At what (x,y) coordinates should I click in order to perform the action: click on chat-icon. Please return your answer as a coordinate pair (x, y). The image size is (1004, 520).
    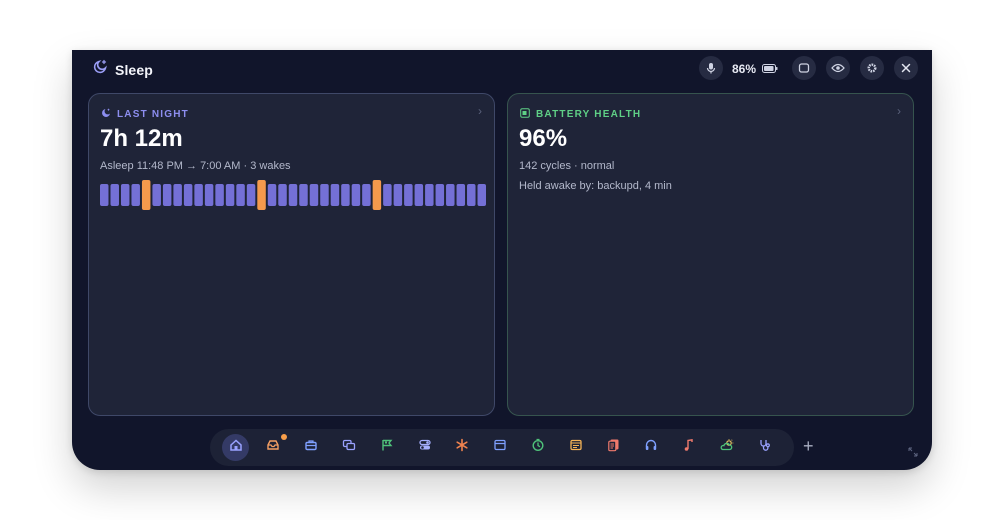
    Looking at the image, I should click on (349, 447).